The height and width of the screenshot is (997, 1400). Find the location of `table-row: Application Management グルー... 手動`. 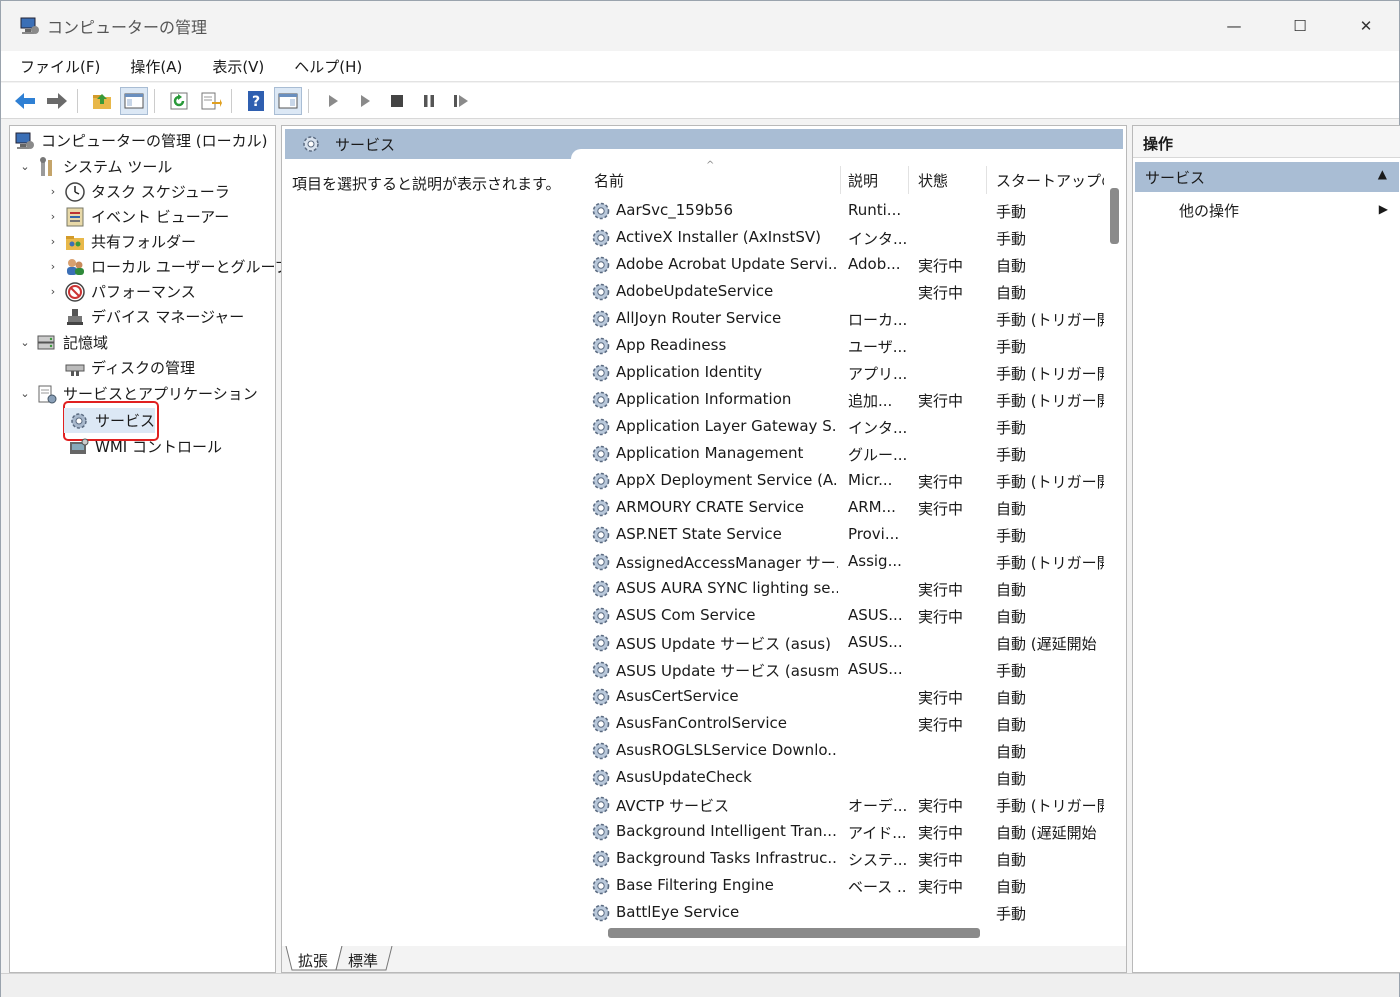

table-row: Application Management グルー... 手動 is located at coordinates (844, 454).